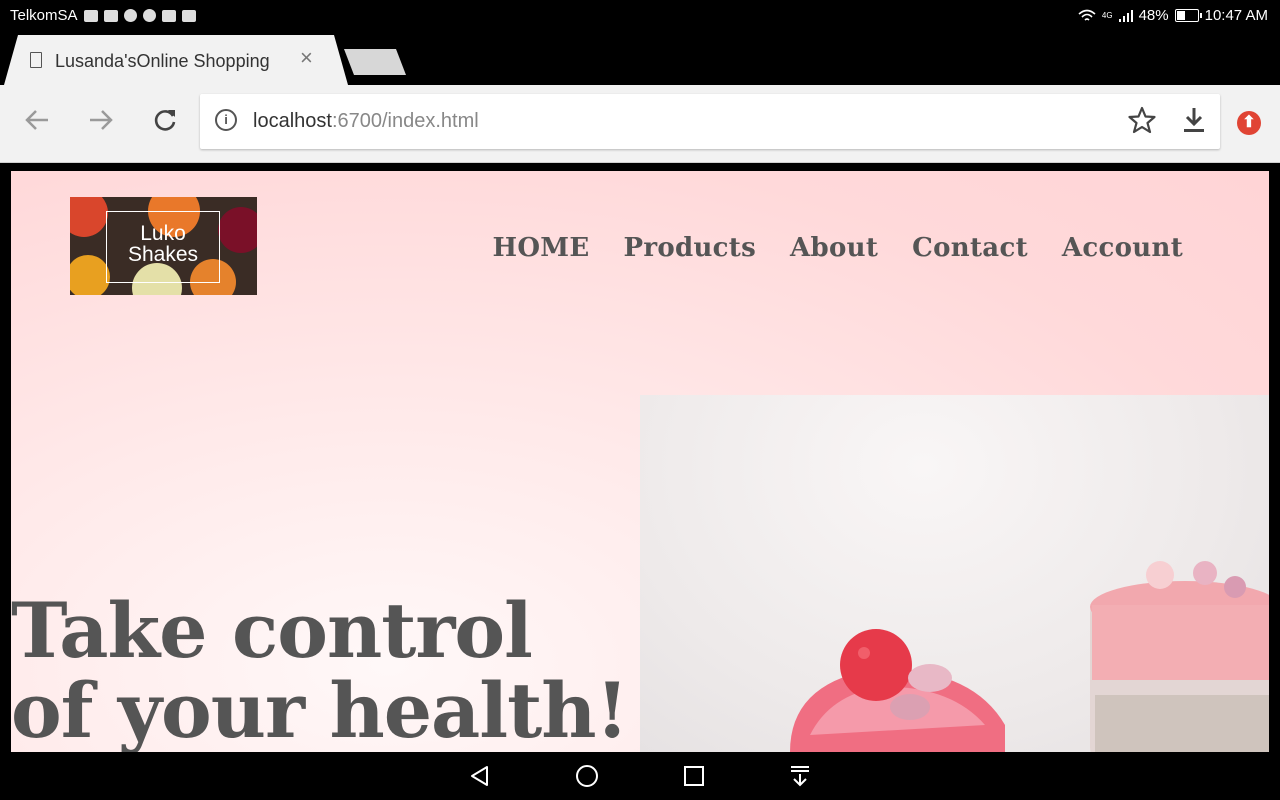  Describe the element at coordinates (306, 58) in the screenshot. I see `tab-close-button: ×` at that location.